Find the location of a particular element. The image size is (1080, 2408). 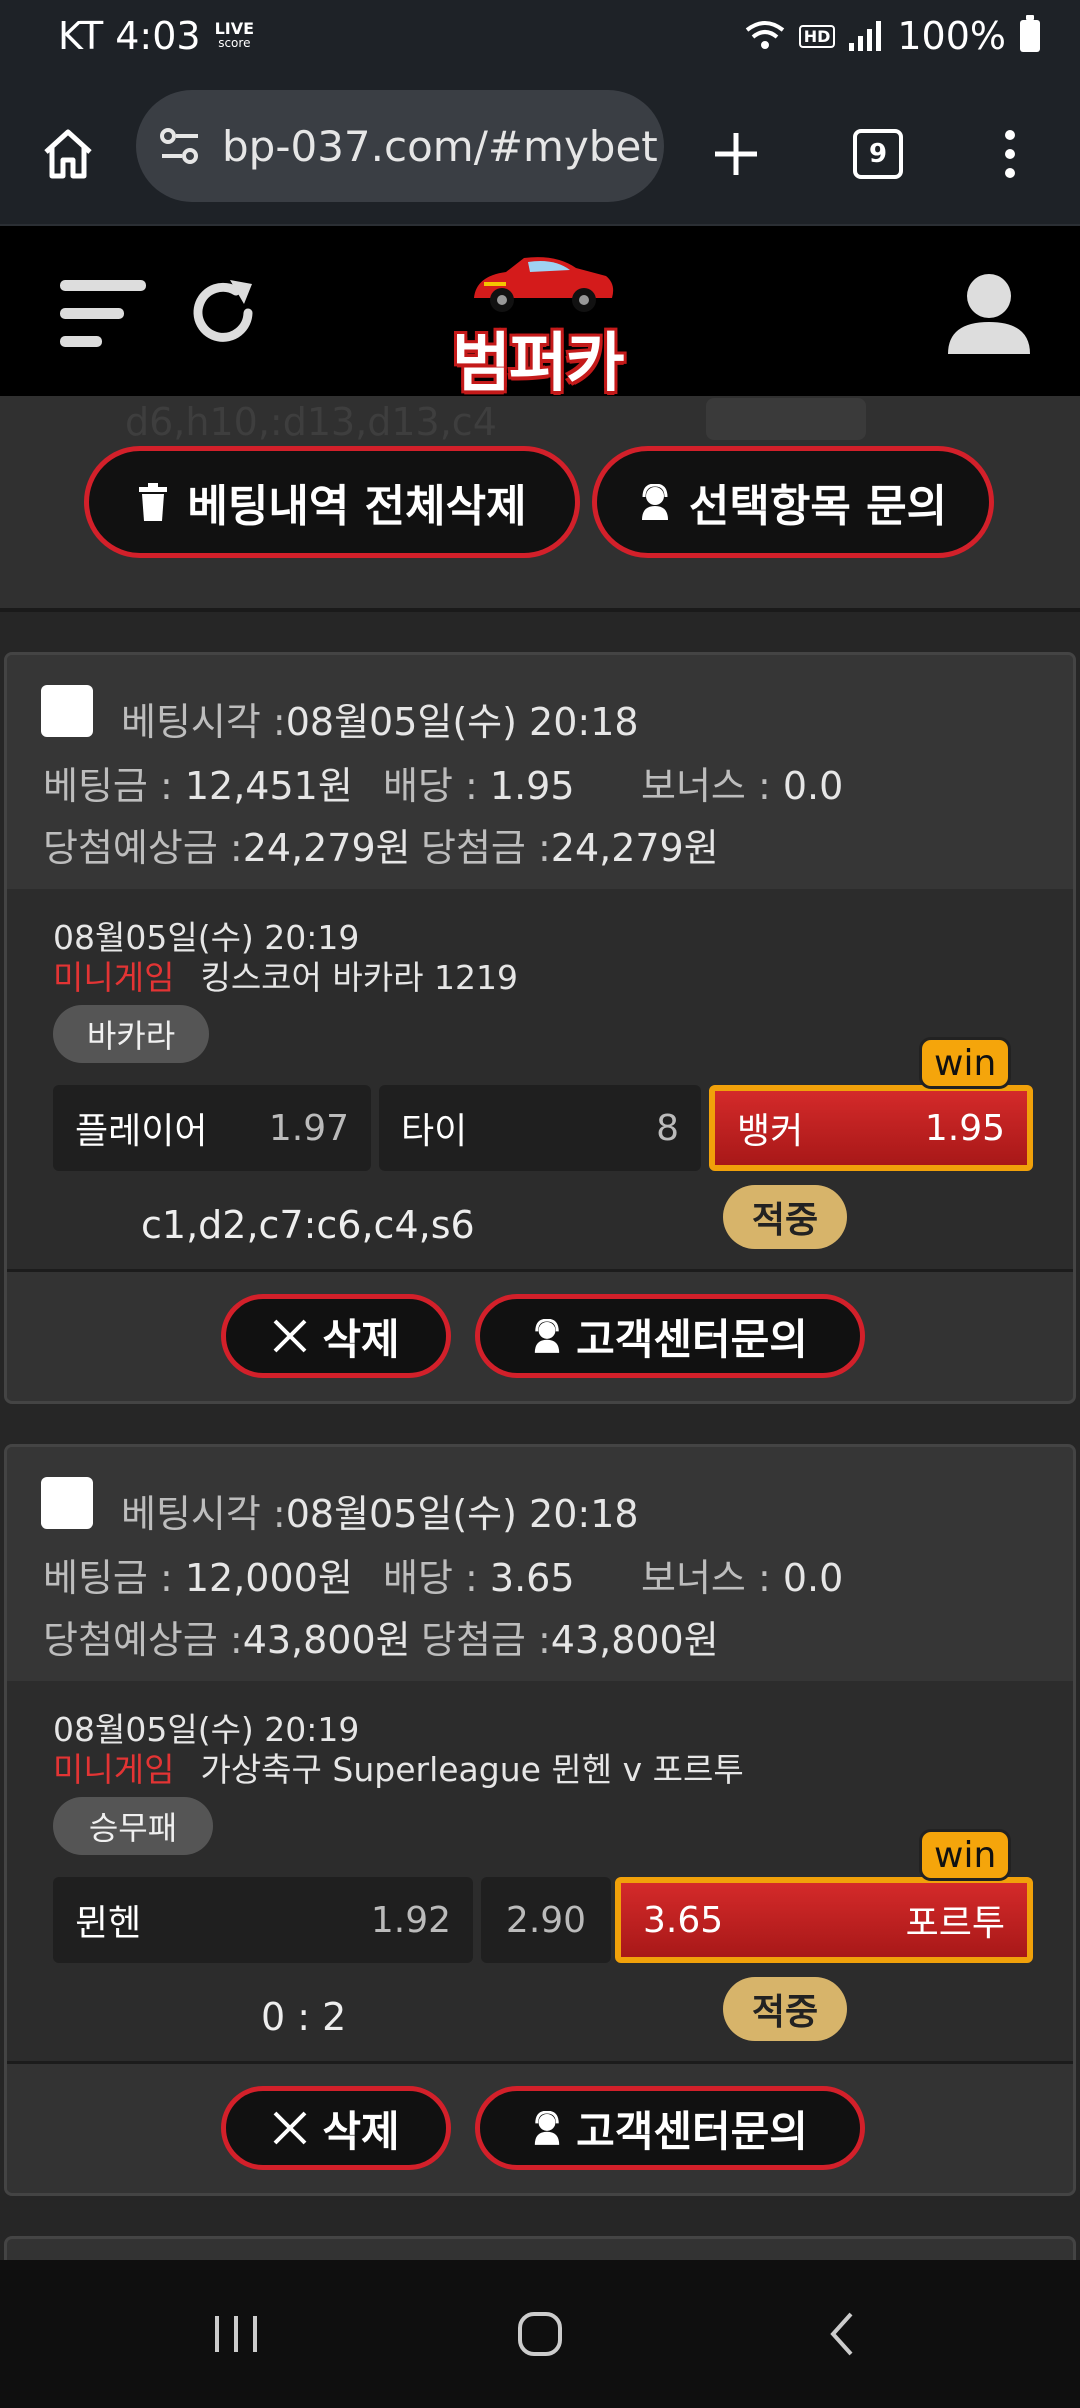

system-nav-bar is located at coordinates (540, 2334).